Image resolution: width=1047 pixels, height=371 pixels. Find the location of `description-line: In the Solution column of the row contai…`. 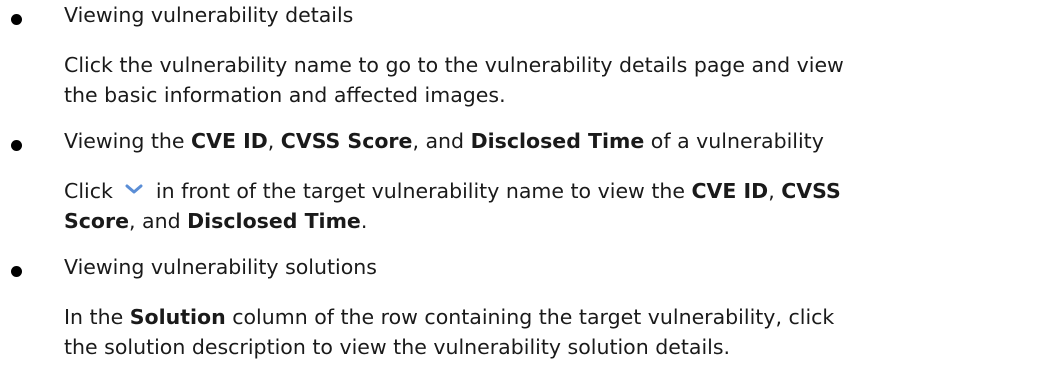

description-line: In the Solution column of the row contai… is located at coordinates (449, 317).